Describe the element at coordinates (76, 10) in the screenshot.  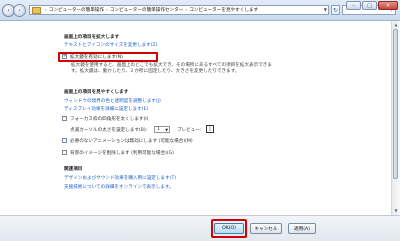
I see `breadcrumb-ease-of-access: コンピューターの簡単操作` at that location.